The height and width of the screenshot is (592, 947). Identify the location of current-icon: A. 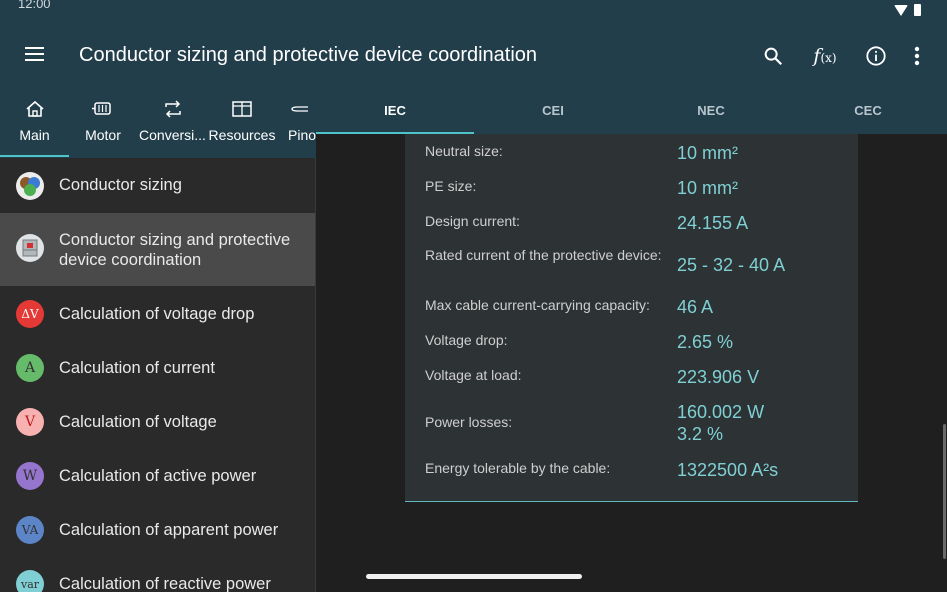
(30, 368).